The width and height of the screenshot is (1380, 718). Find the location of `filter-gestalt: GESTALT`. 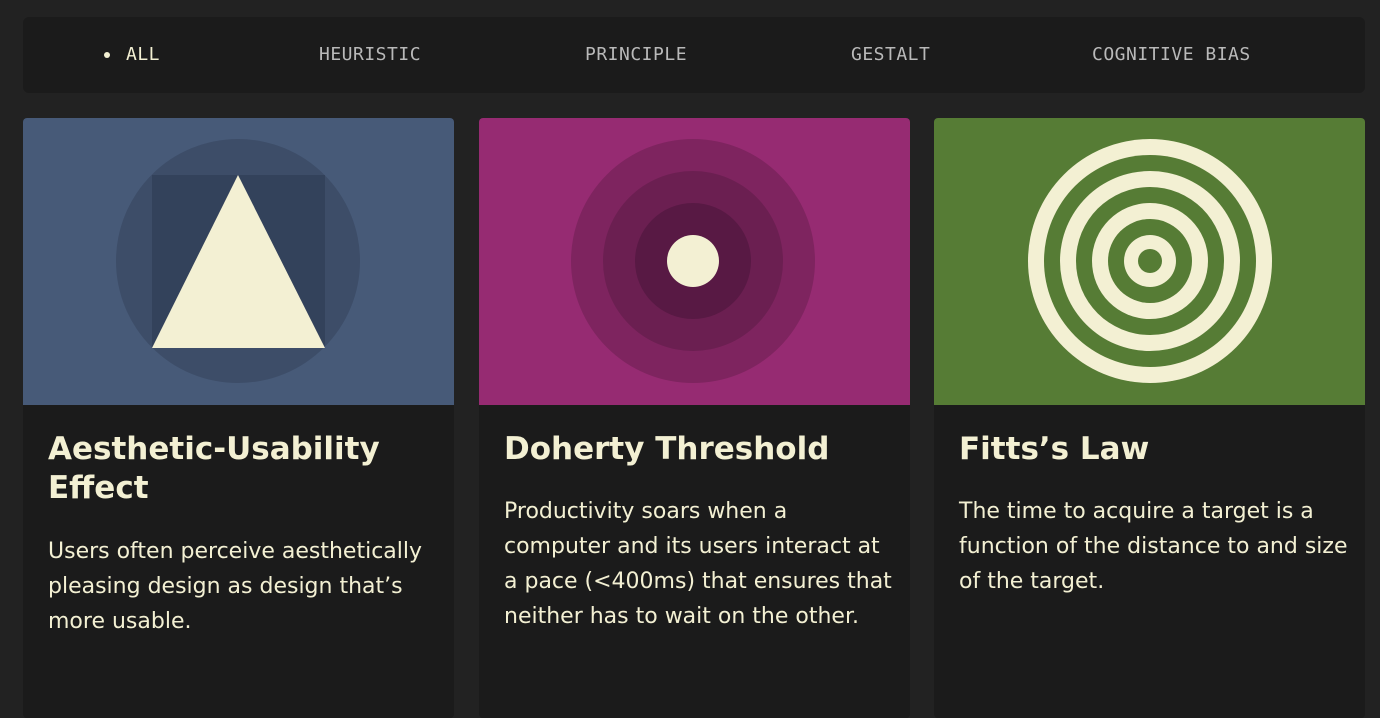

filter-gestalt: GESTALT is located at coordinates (890, 55).